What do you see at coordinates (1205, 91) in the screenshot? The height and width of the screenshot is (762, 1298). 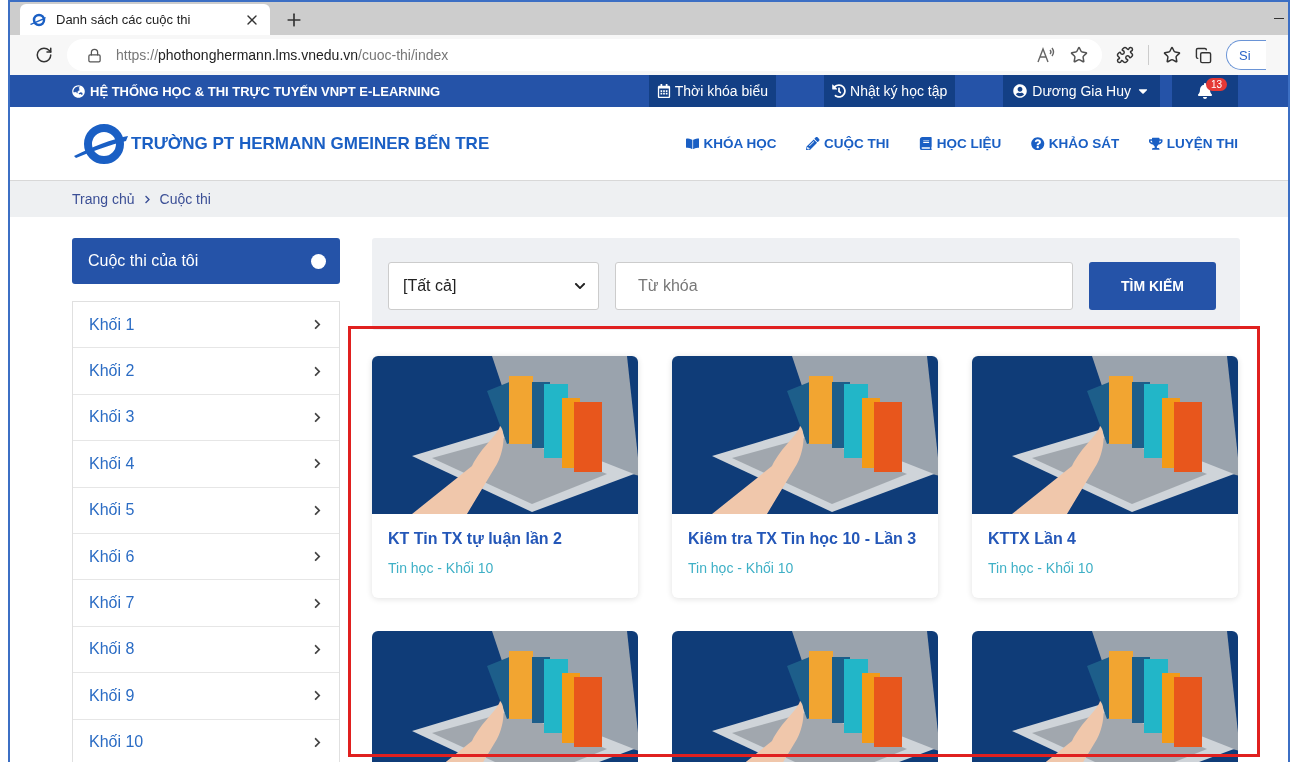 I see `notification-button: 13` at bounding box center [1205, 91].